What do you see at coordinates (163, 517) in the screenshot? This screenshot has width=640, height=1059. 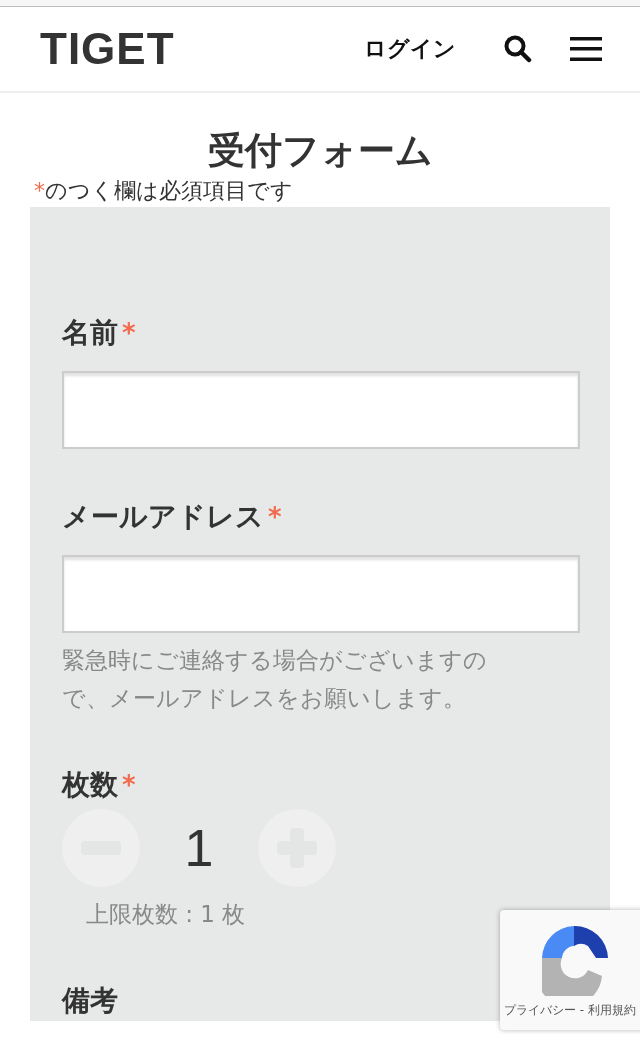 I see `field-label: メールアドレス` at bounding box center [163, 517].